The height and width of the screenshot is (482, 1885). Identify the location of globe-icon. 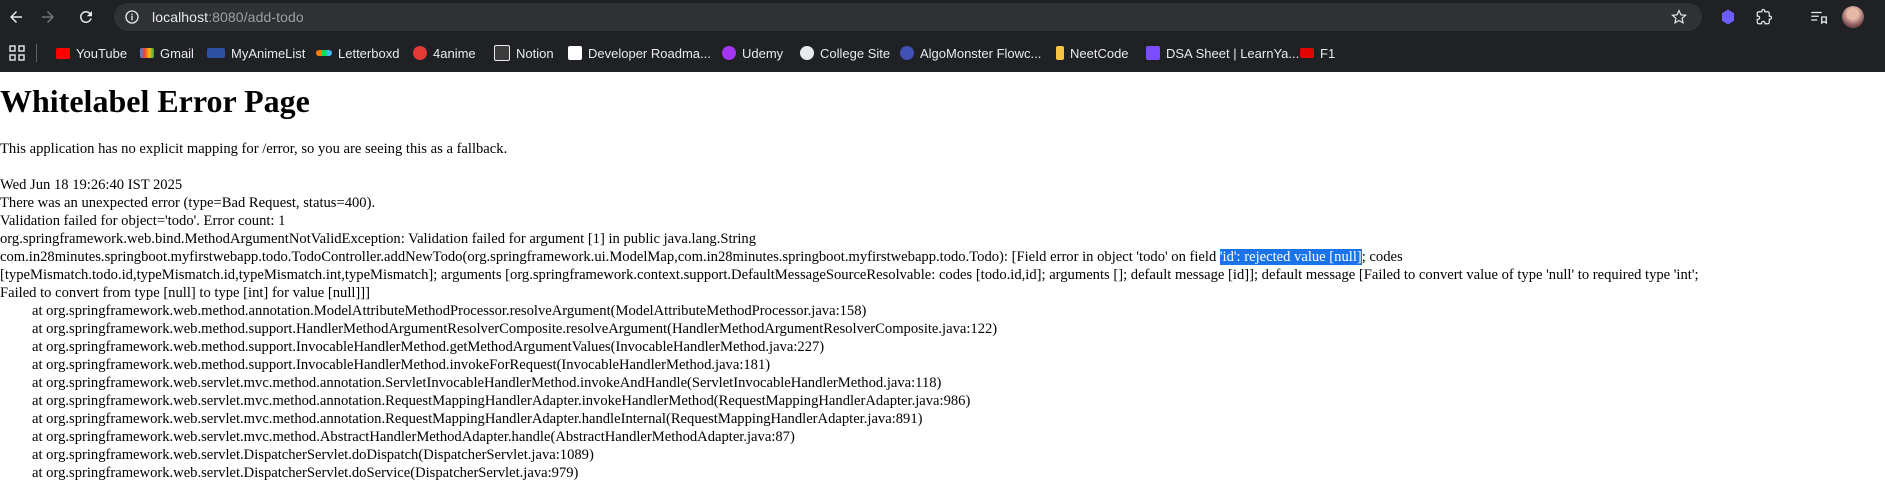
(807, 53).